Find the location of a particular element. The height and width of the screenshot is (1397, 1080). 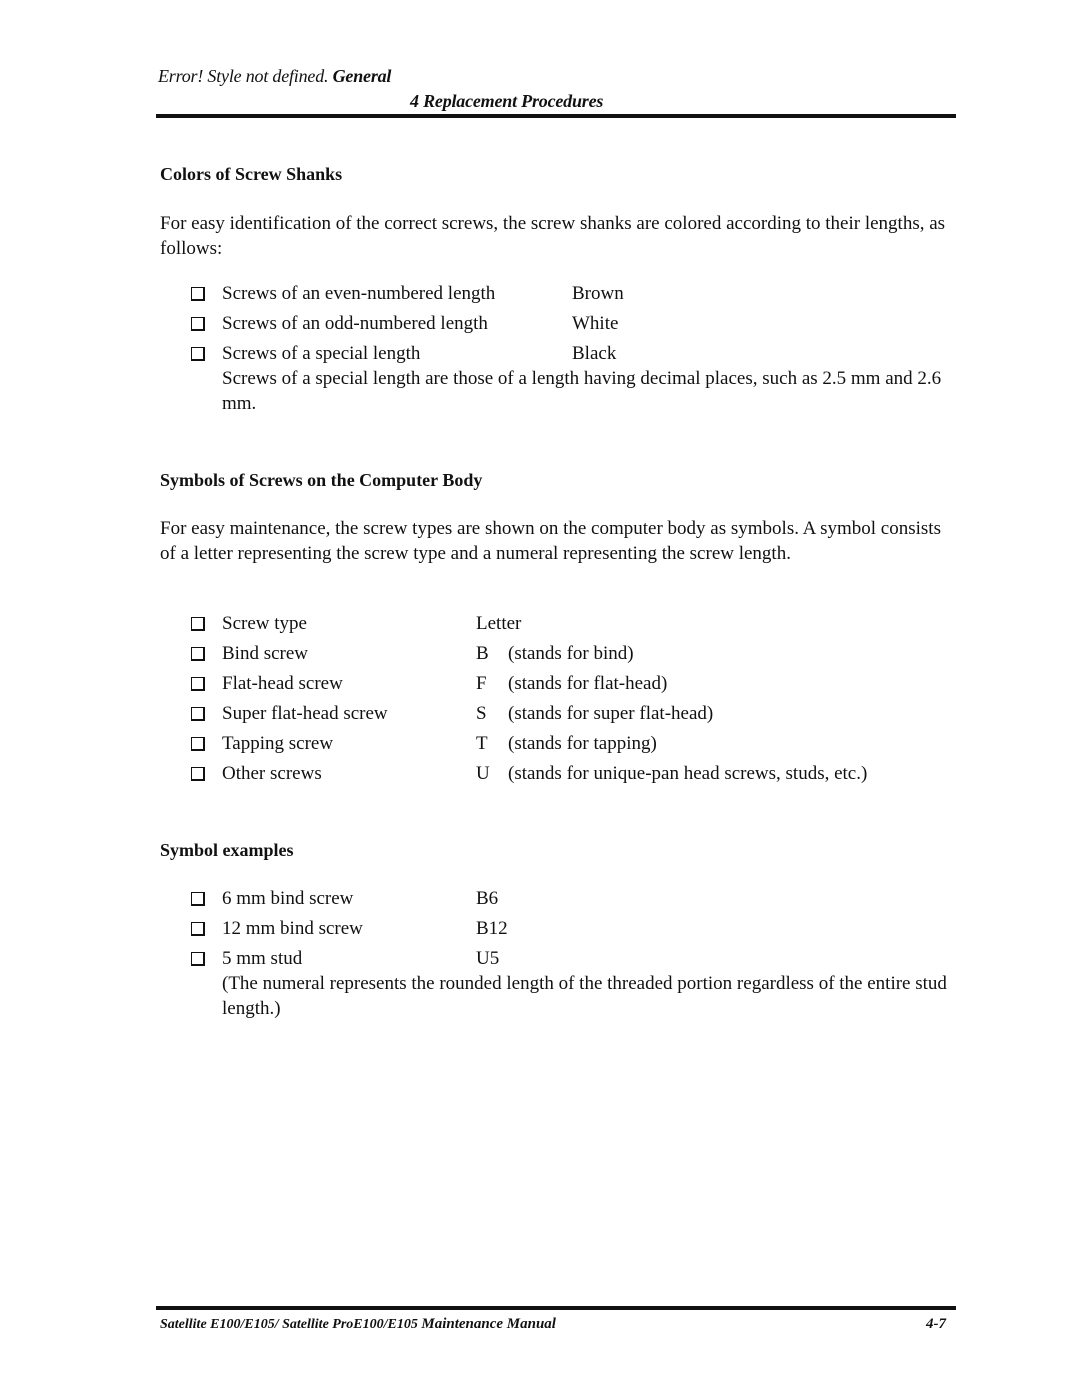

list-item-letter: S is located at coordinates (481, 713).